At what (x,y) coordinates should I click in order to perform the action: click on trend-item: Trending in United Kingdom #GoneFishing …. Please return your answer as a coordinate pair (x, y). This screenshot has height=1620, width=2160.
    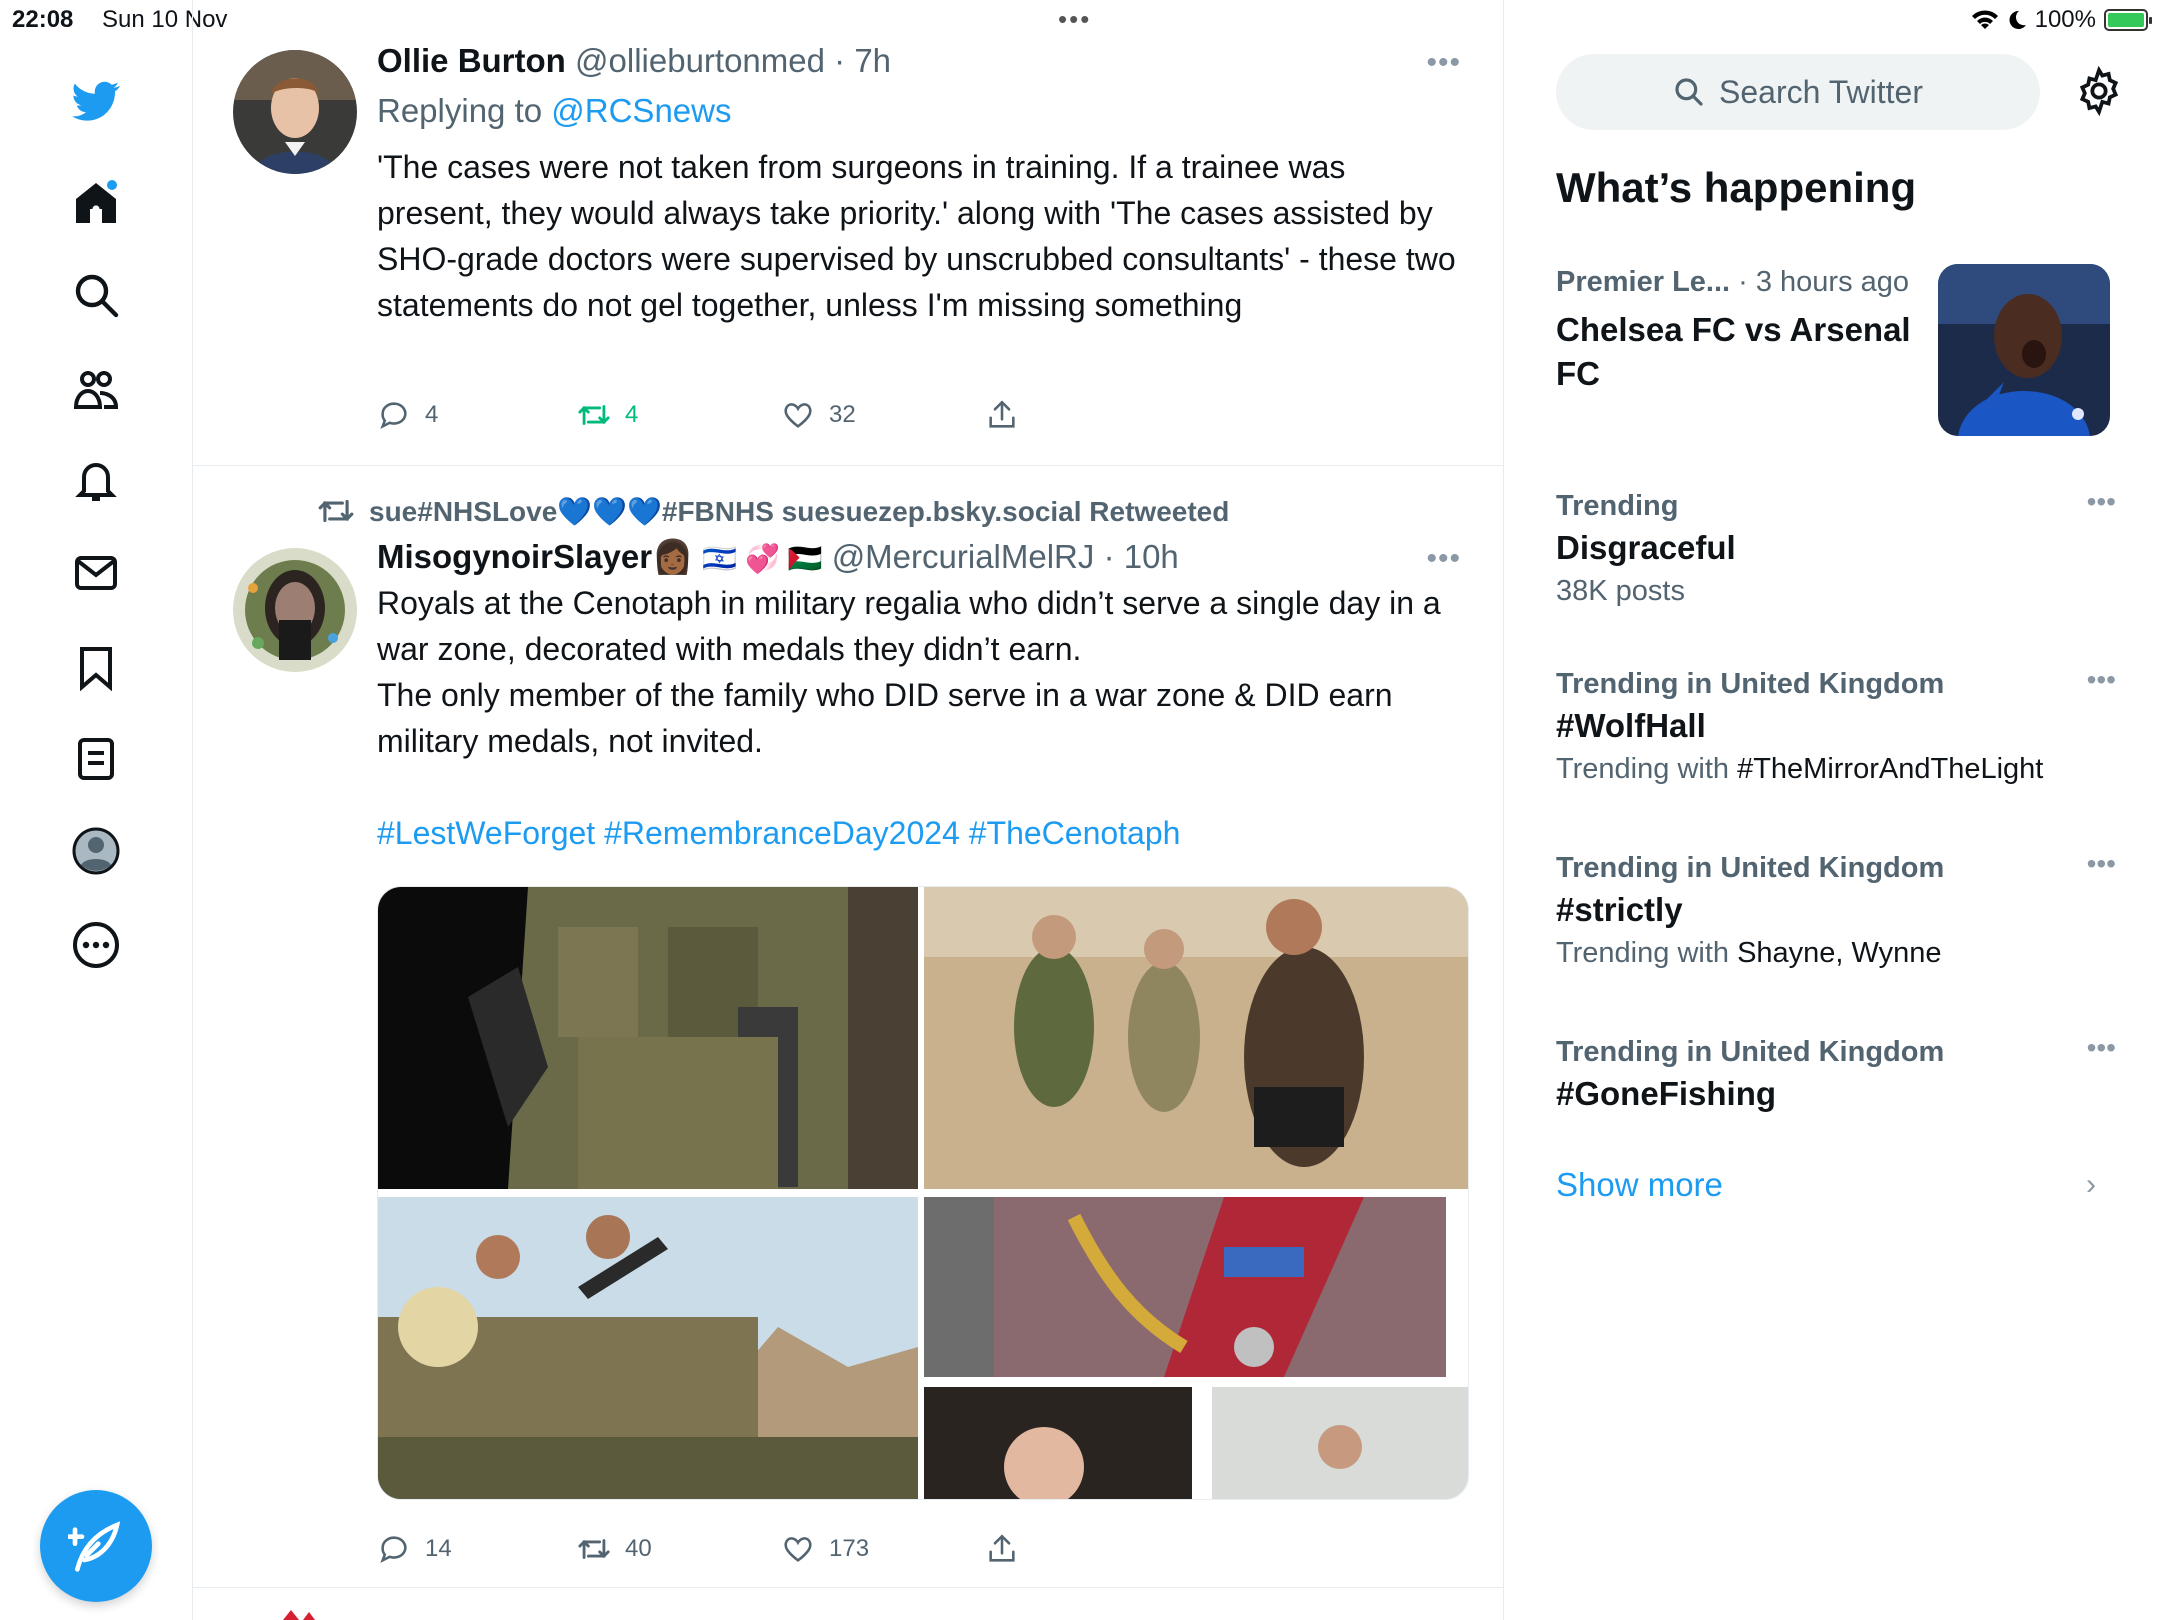
    Looking at the image, I should click on (1836, 1074).